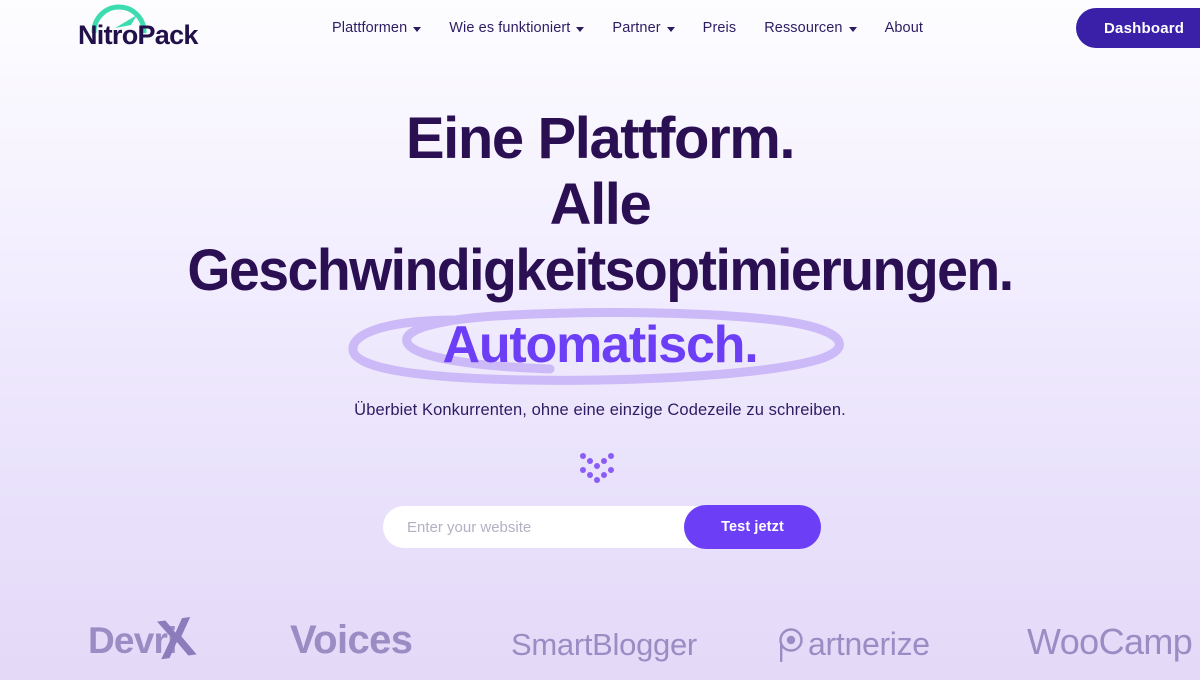  I want to click on headline-highlight-line: Automatisch., so click(600, 346).